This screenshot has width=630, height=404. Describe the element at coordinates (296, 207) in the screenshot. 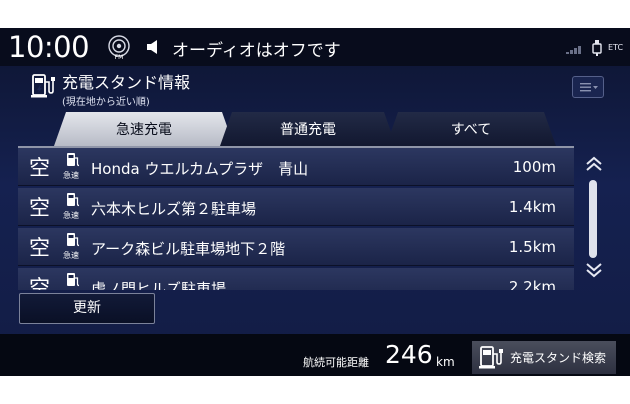

I see `station-row: 空 急速 六本木ヒルズ第２駐車場 1.4km` at that location.